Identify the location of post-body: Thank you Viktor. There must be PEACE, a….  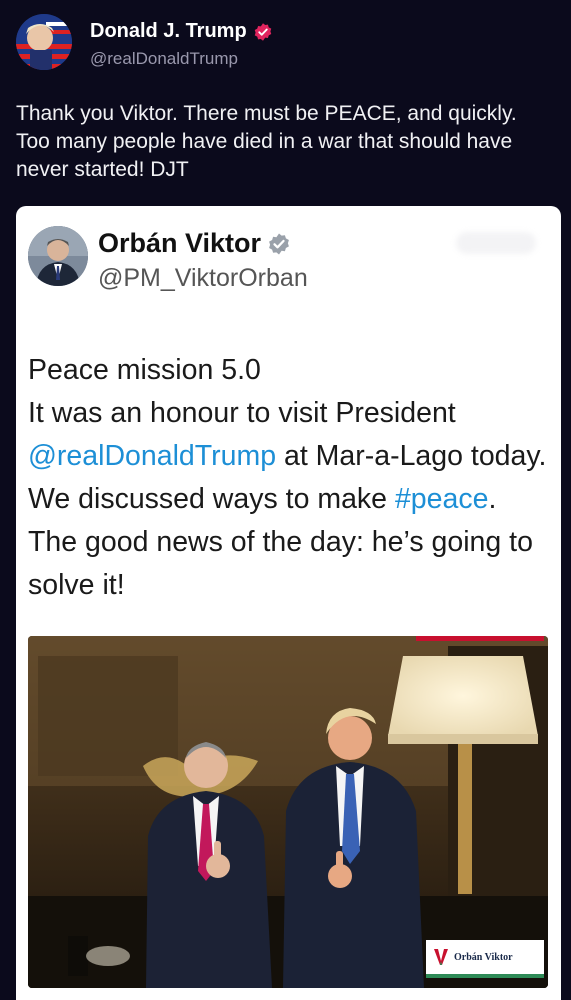
(266, 141).